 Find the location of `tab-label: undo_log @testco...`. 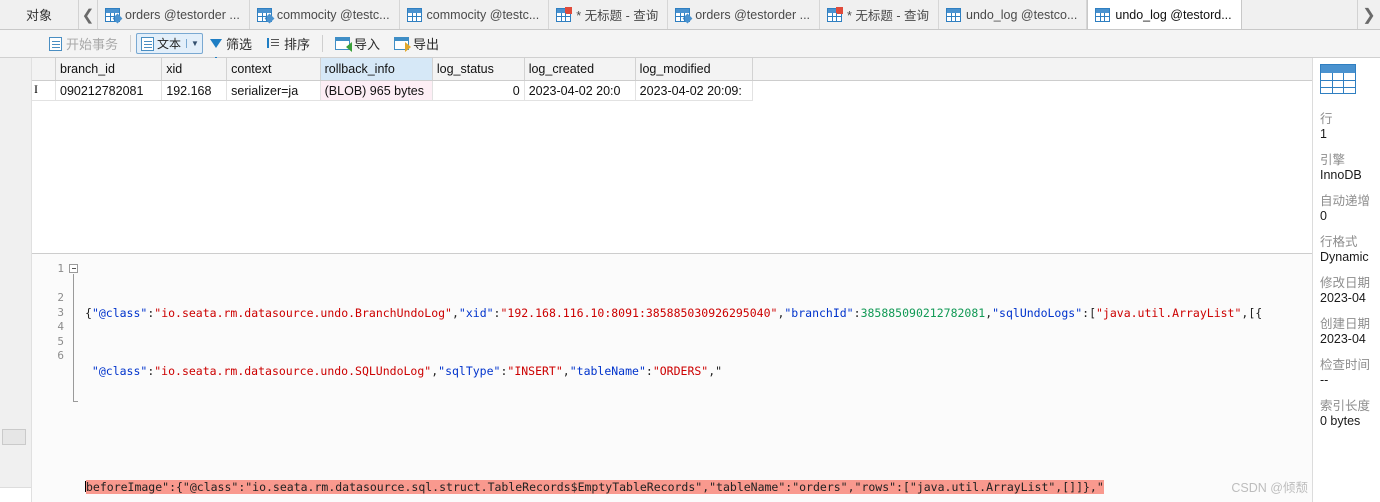

tab-label: undo_log @testco... is located at coordinates (1022, 14).